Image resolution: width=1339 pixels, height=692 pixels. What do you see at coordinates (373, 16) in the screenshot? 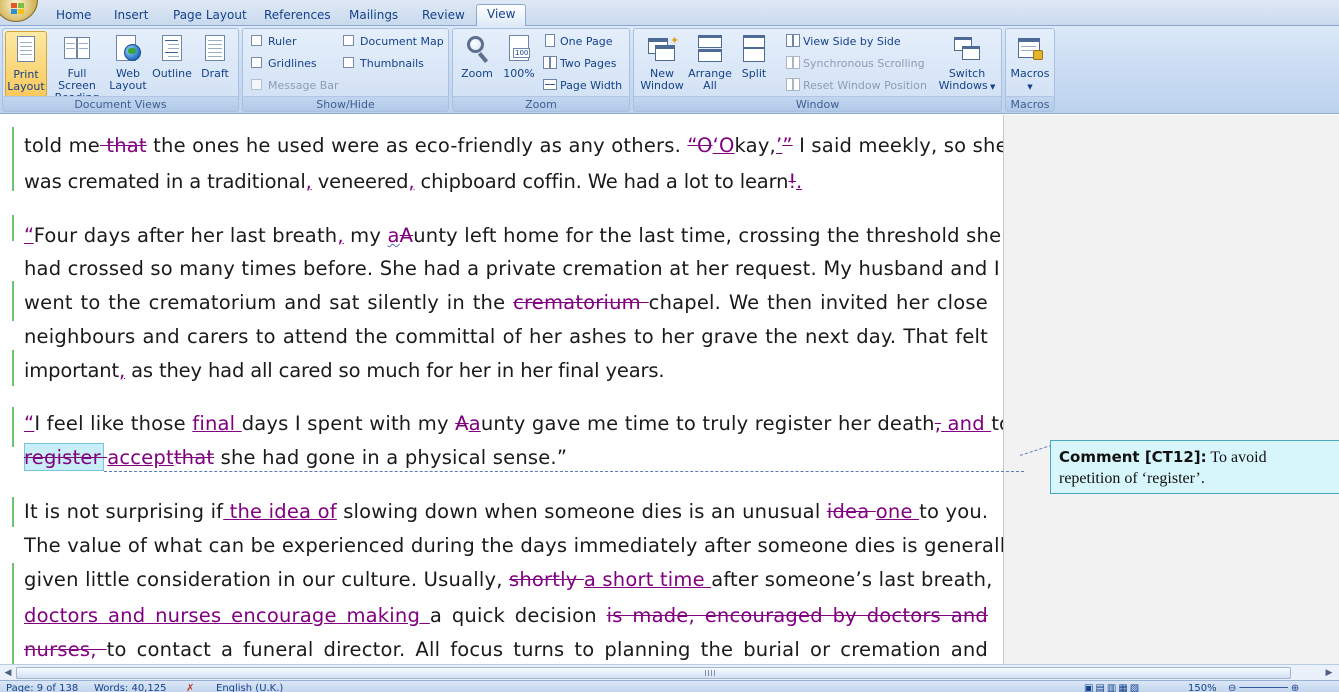
I see `tab-mailings: Mailings` at bounding box center [373, 16].